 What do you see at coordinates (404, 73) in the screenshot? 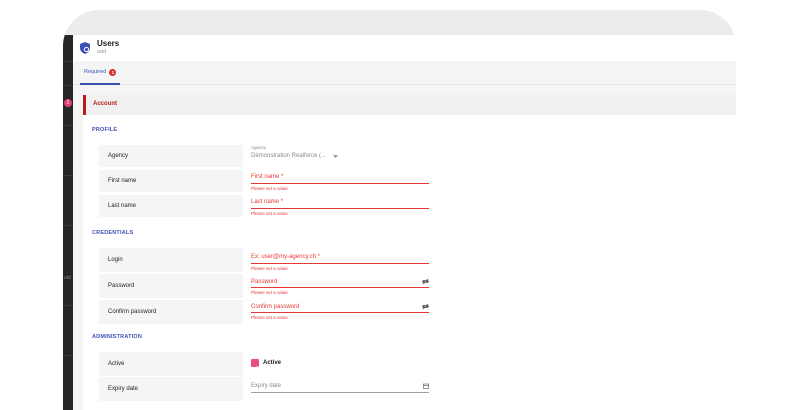
I see `tab-bar: Required 1` at bounding box center [404, 73].